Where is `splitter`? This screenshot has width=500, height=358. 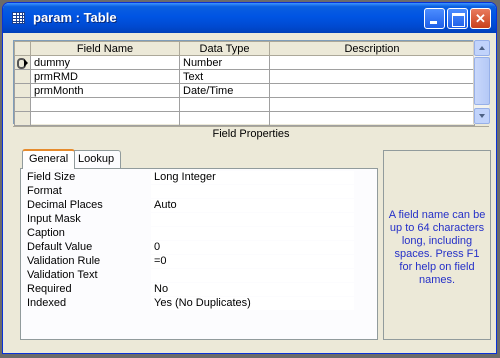
splitter is located at coordinates (251, 126).